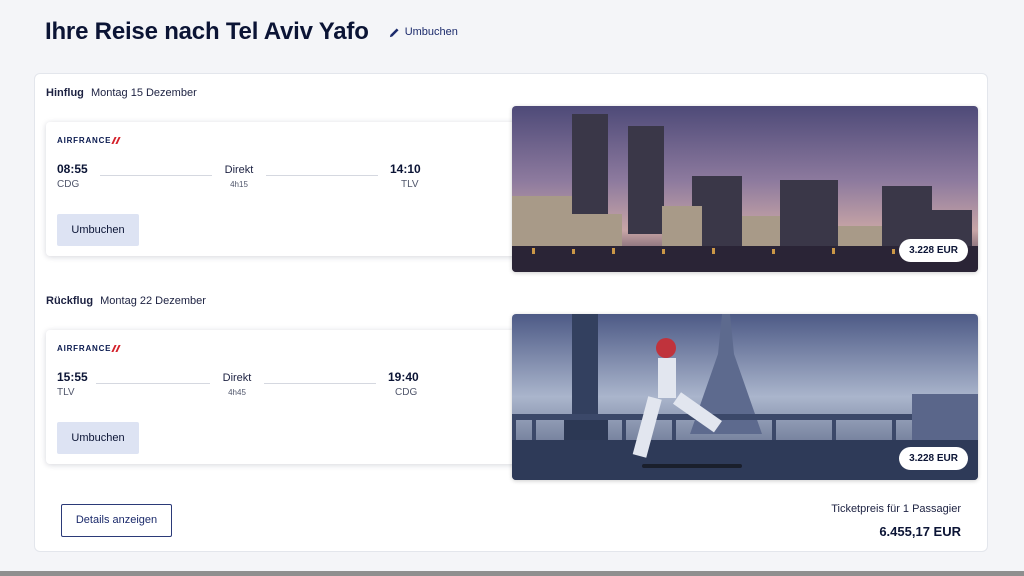 The height and width of the screenshot is (576, 1024). Describe the element at coordinates (933, 458) in the screenshot. I see `return-price-badge: 3.228 EUR` at that location.